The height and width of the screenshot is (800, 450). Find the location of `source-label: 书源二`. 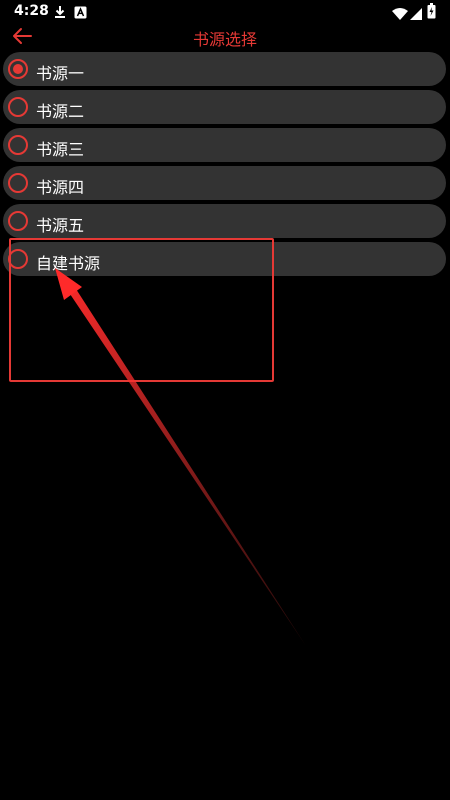

source-label: 书源二 is located at coordinates (60, 111).